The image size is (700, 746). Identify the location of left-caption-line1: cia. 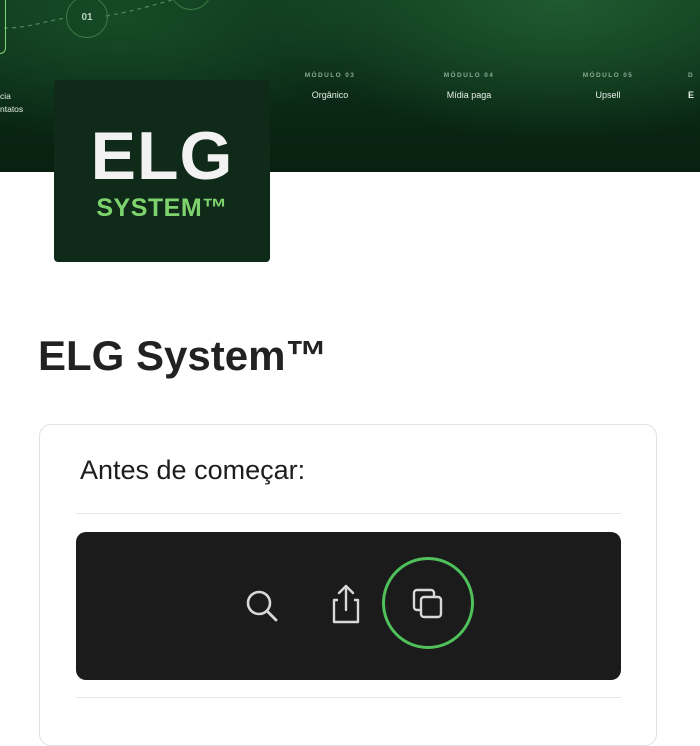
(5, 96).